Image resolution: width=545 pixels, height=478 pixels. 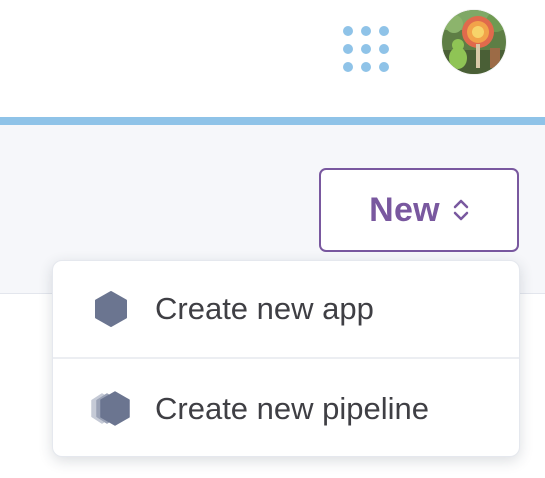 I want to click on app-hexagon-icon, so click(x=111, y=309).